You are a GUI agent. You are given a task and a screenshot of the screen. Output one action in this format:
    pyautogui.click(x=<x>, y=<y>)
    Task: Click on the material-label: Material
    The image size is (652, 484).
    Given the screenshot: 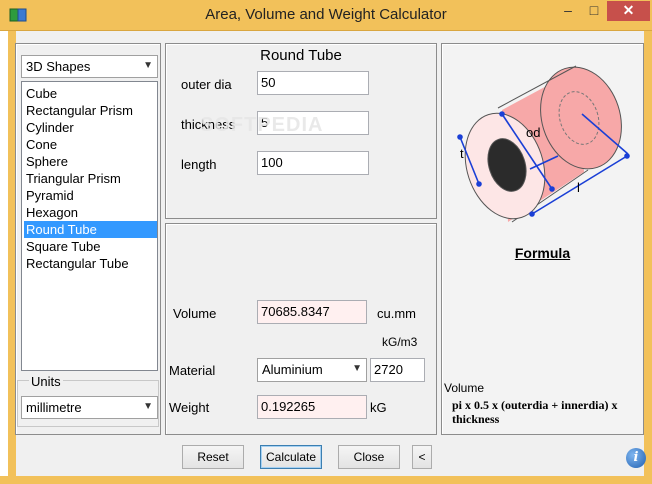 What is the action you would take?
    pyautogui.click(x=192, y=370)
    